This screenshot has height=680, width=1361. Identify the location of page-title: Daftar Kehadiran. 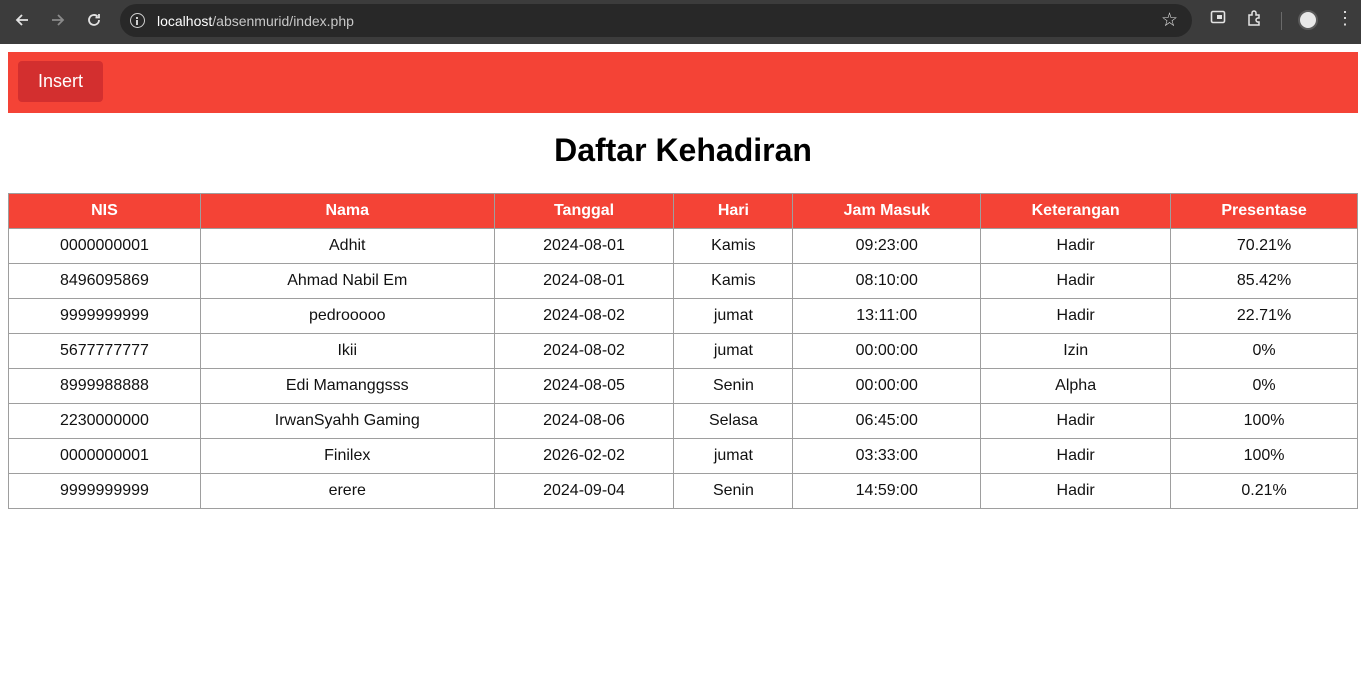
(683, 150).